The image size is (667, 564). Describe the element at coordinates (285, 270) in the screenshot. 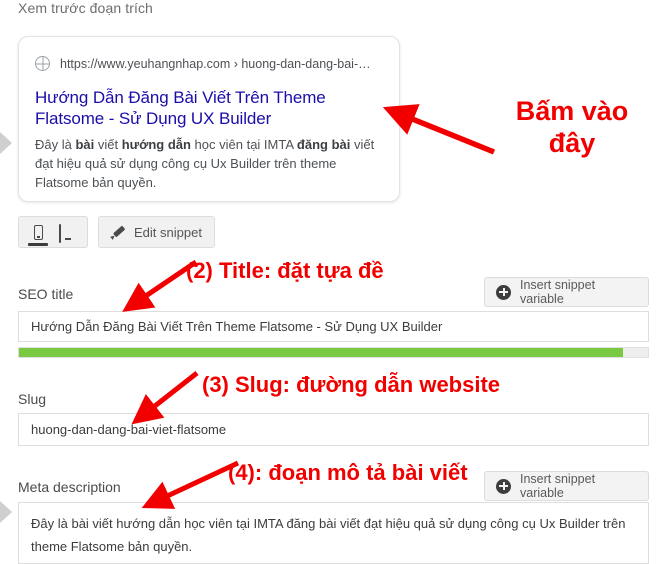

I see `annotation-title-note: (2) Title: đặt tựa đề` at that location.